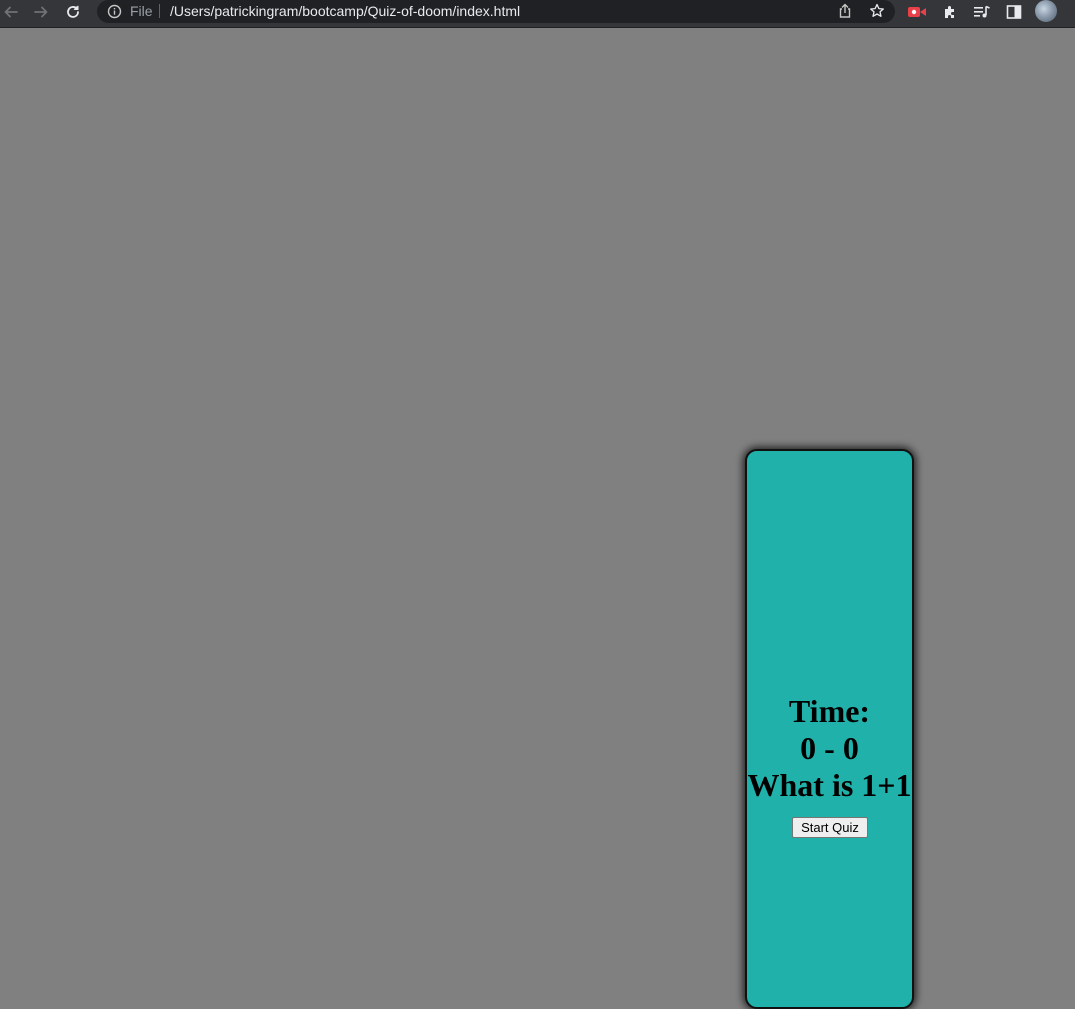 Image resolution: width=1075 pixels, height=1009 pixels. Describe the element at coordinates (877, 13) in the screenshot. I see `bookmark-star-icon` at that location.